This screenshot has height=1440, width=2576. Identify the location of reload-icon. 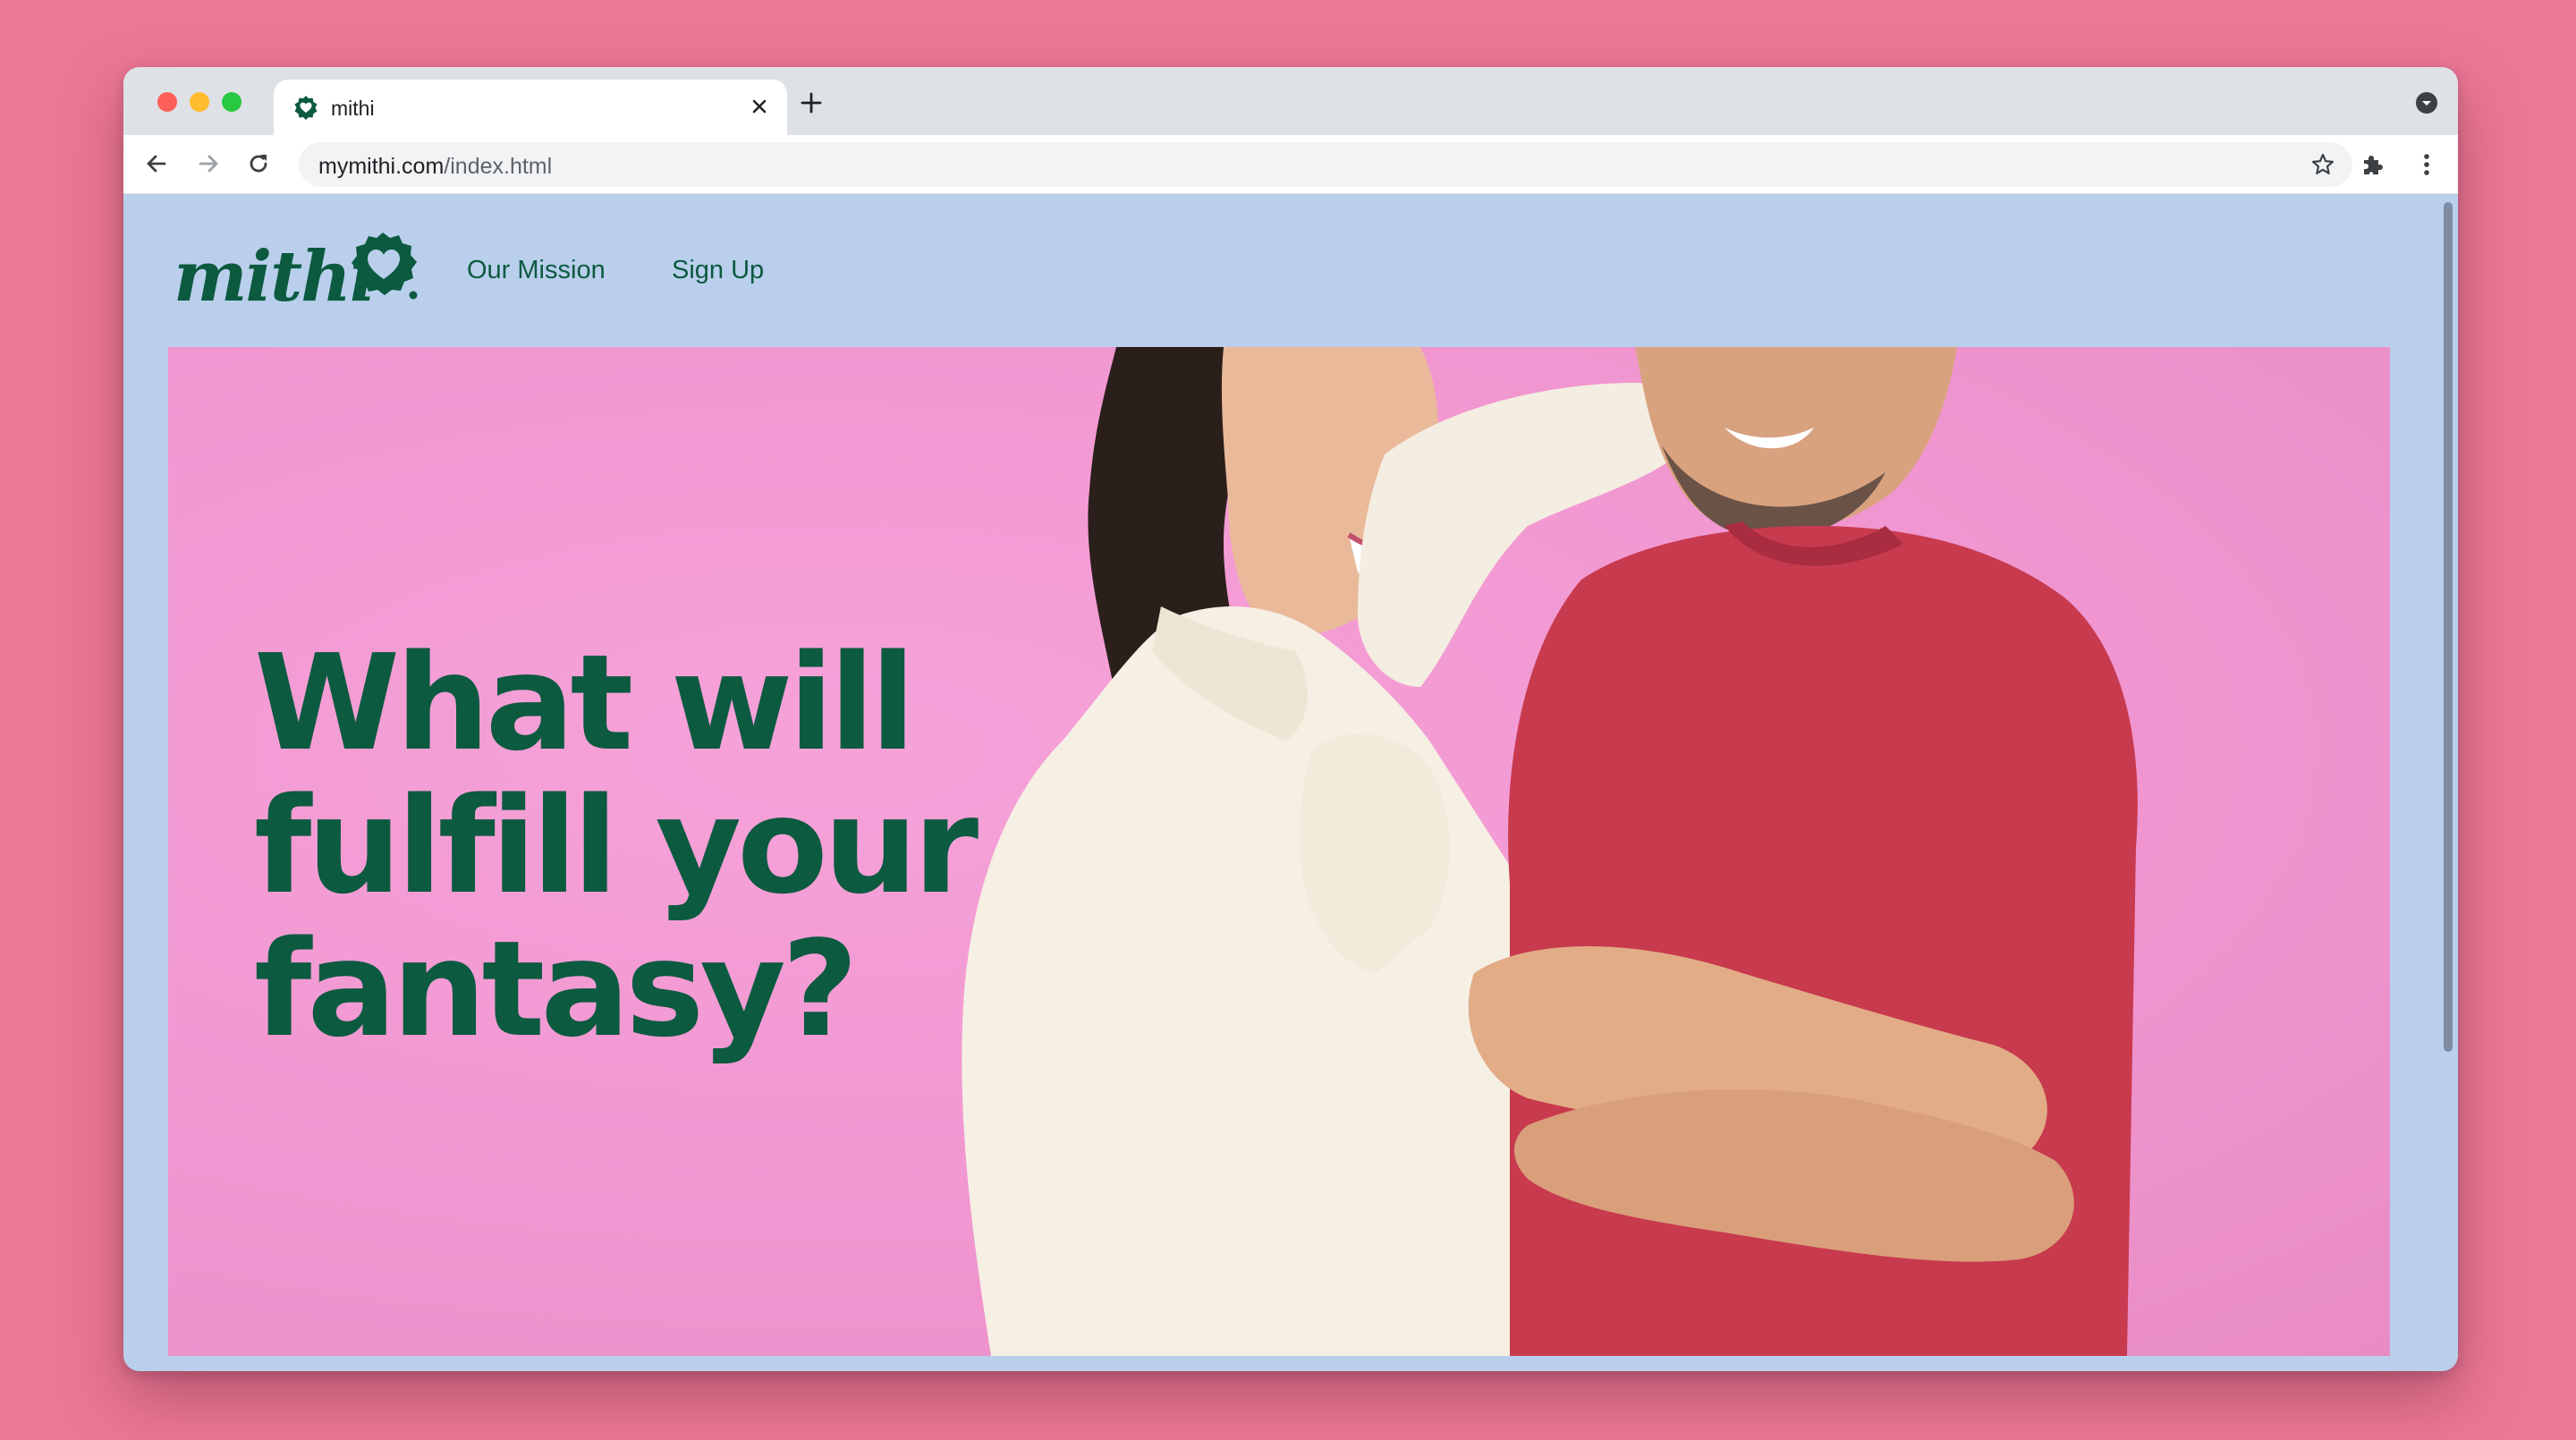
(258, 163).